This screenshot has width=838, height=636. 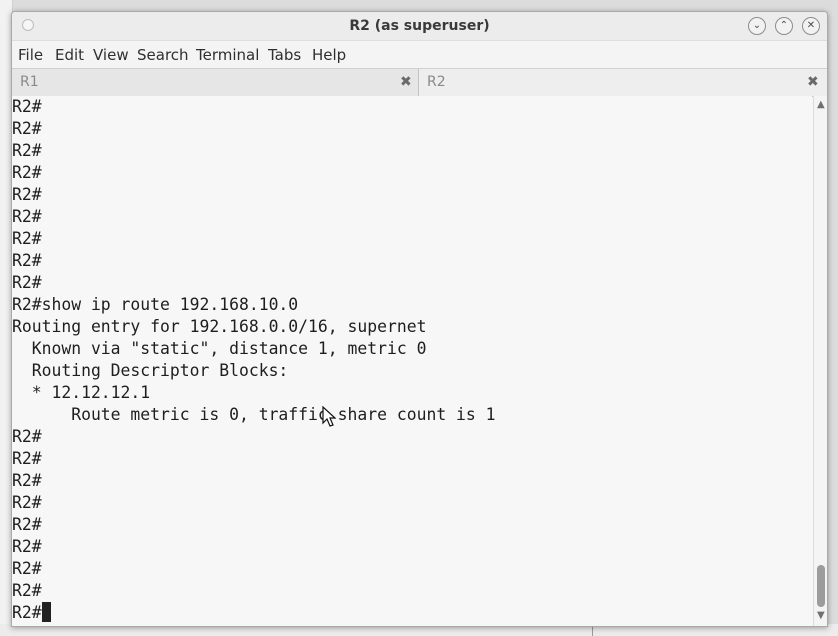 I want to click on tab-r1-close-icon: ✖, so click(x=406, y=82).